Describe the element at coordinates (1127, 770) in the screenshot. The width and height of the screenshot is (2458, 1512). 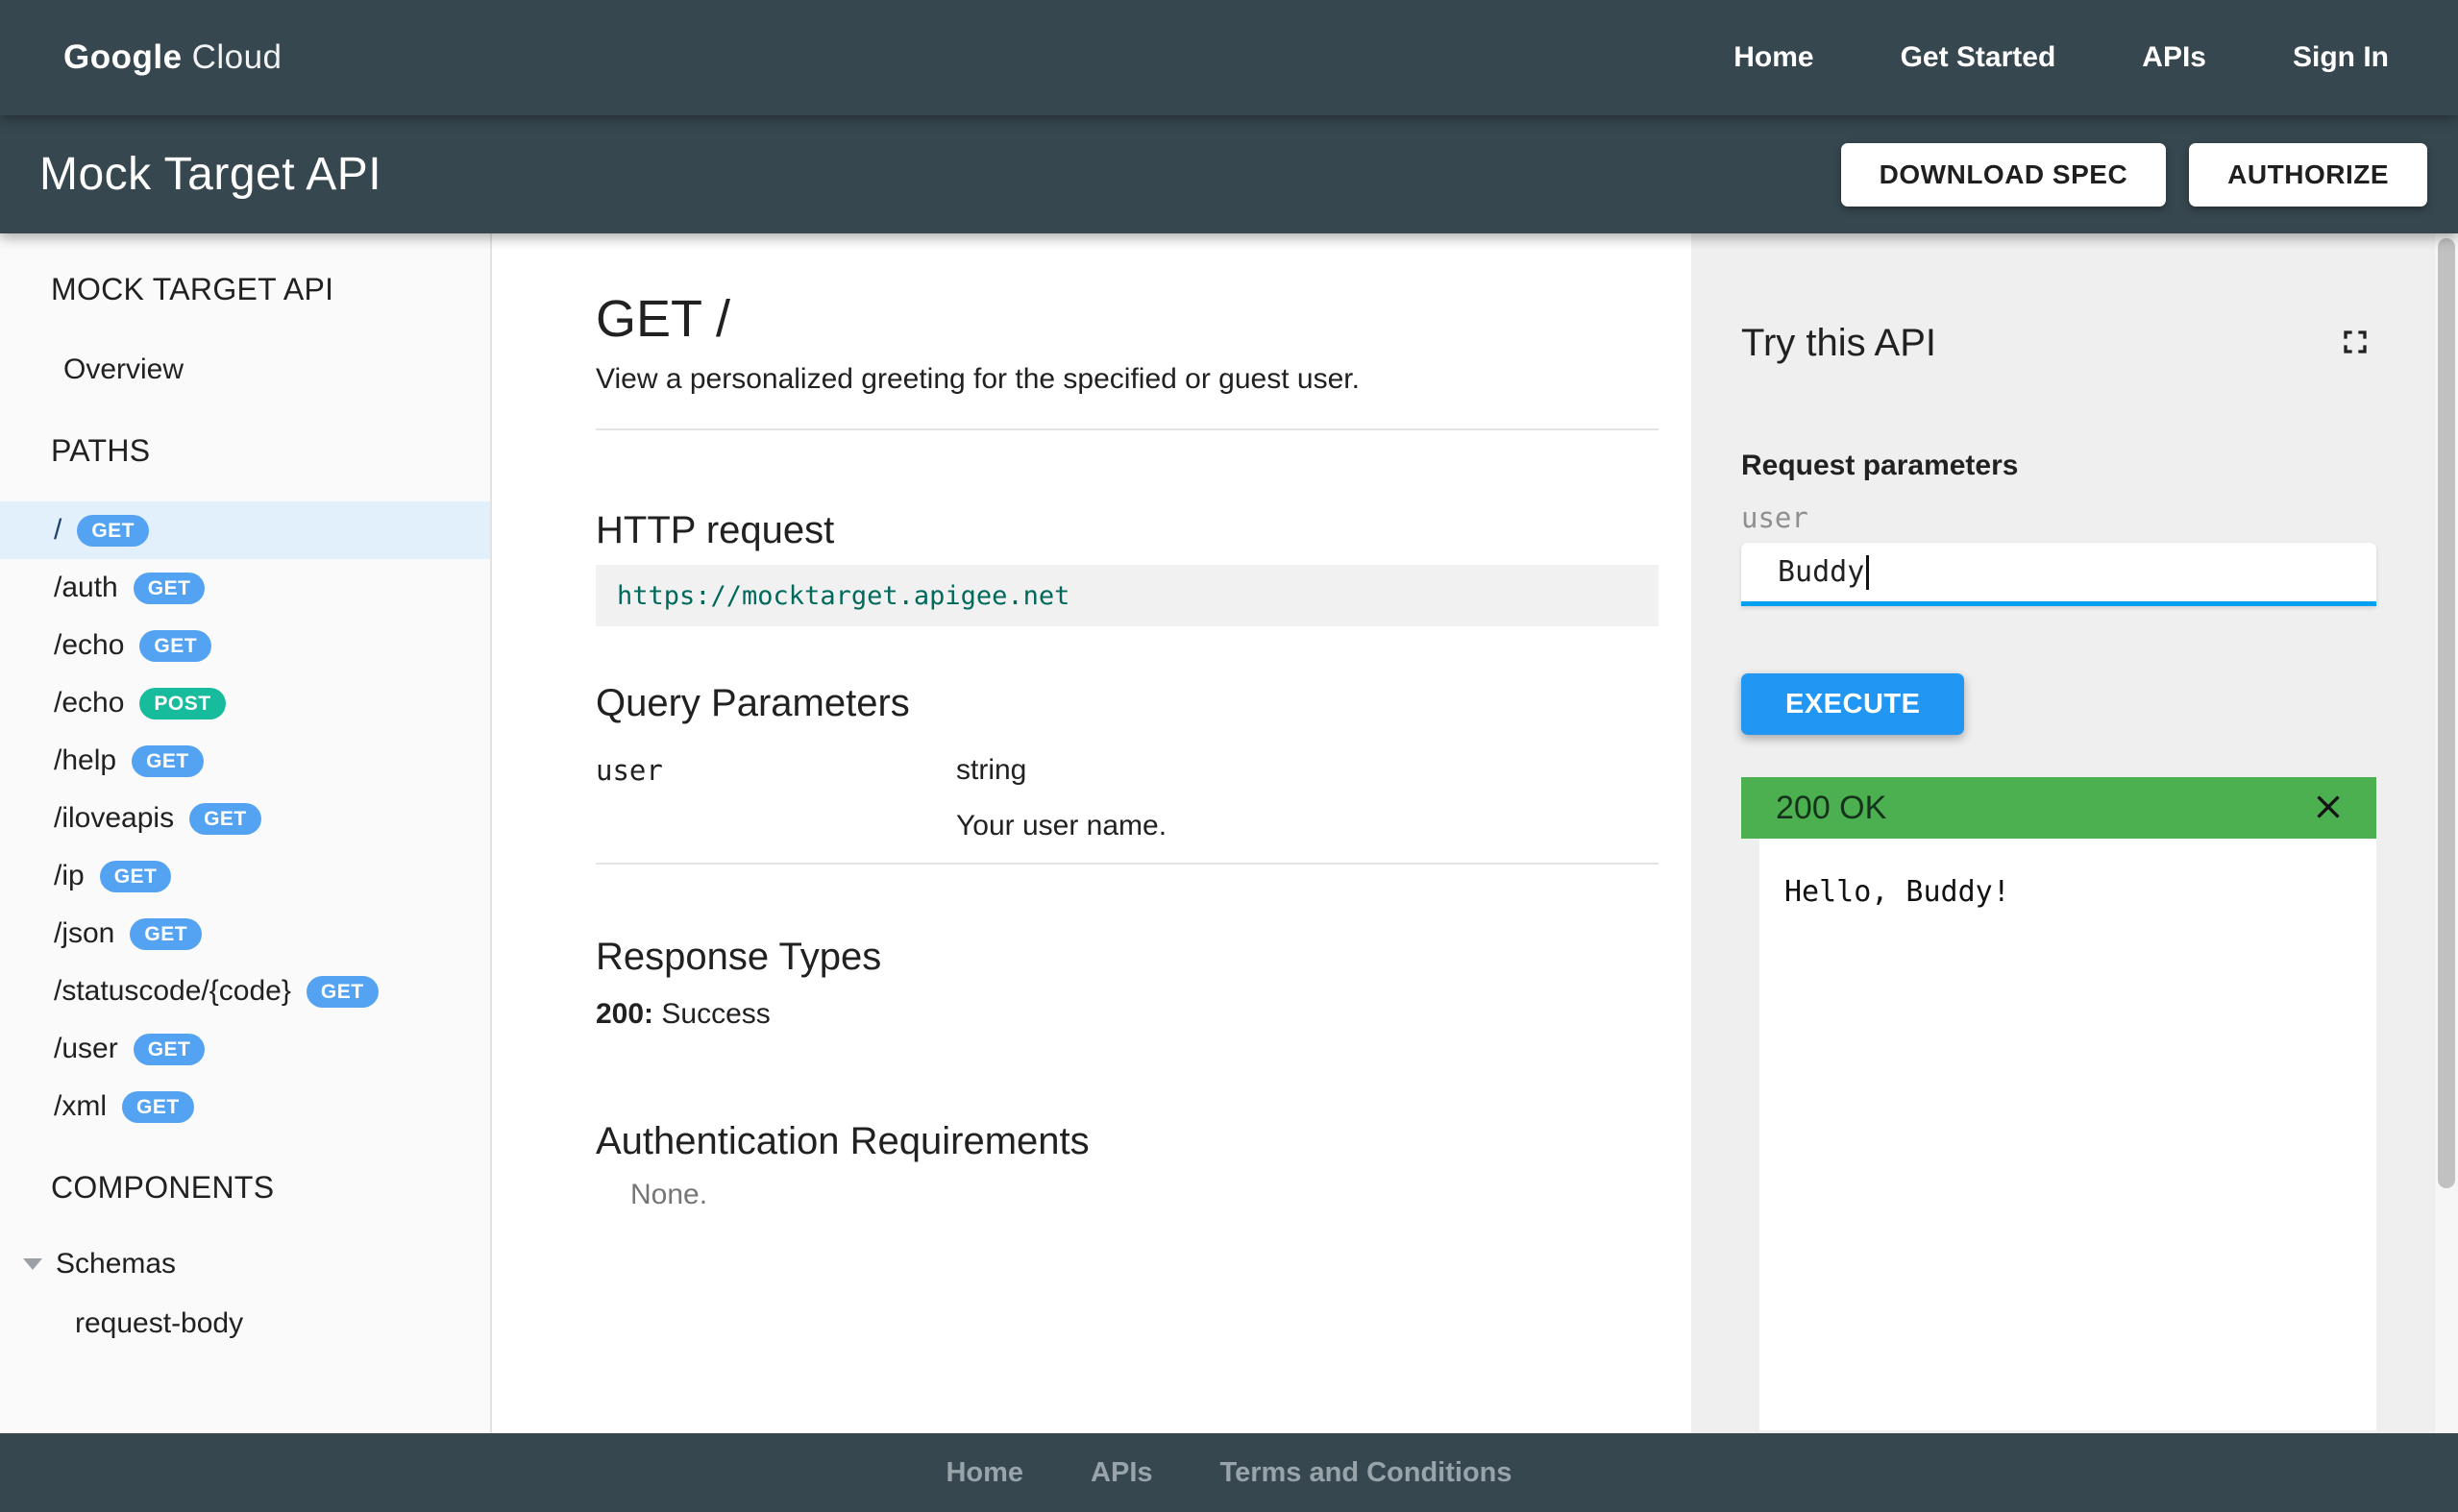
I see `param-row: user string` at that location.